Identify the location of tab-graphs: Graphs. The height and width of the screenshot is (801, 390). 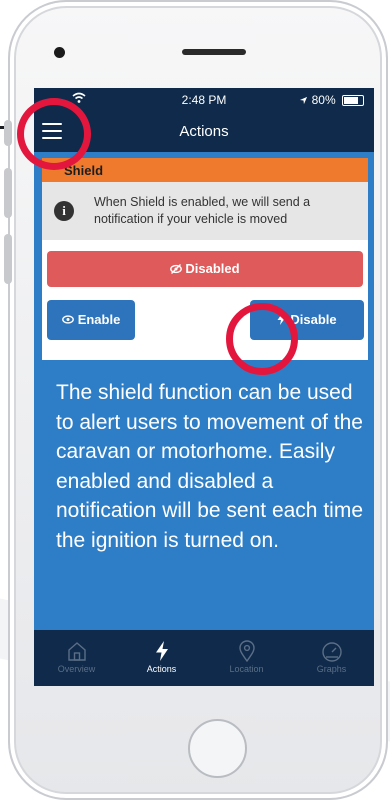
(331, 658).